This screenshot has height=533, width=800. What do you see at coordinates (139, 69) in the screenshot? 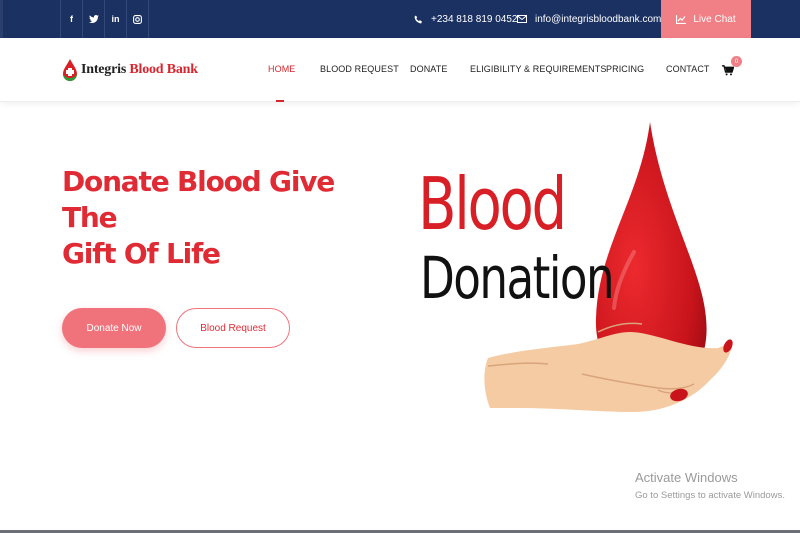
I see `logo-text: Integris Blood Bank` at bounding box center [139, 69].